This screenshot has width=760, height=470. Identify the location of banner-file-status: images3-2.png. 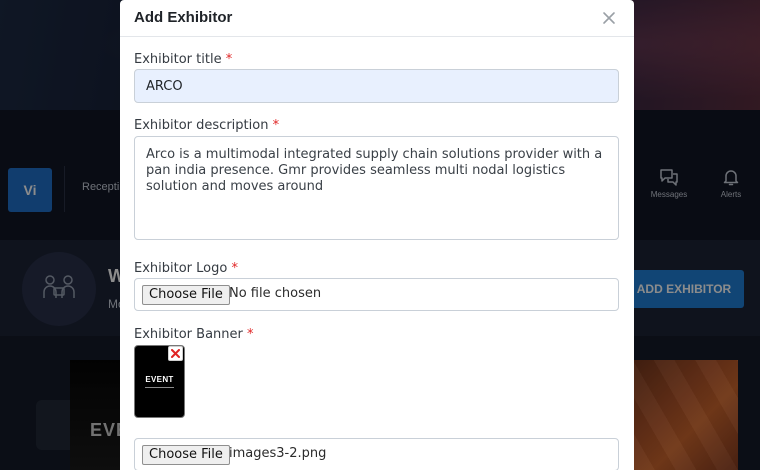
(278, 453).